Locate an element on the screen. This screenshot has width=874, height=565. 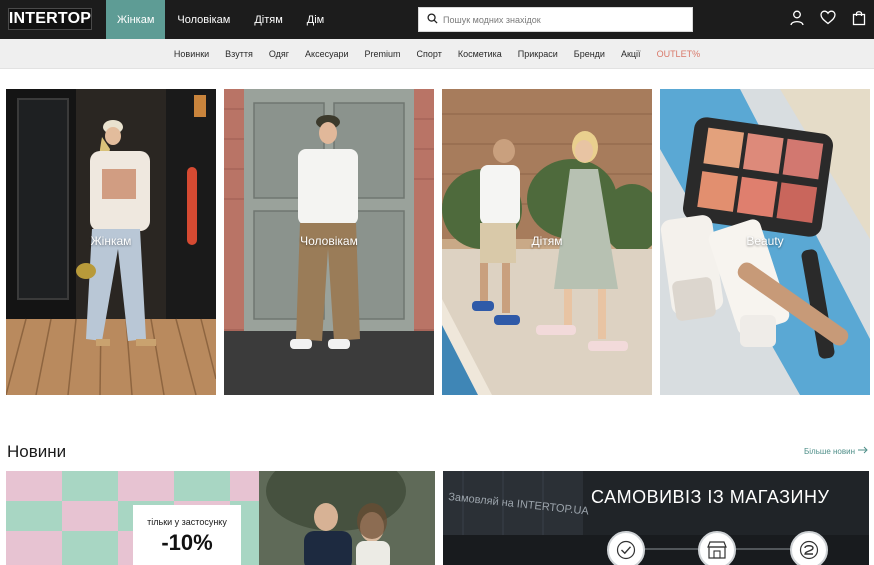
category-jewelry: Прикраси is located at coordinates (538, 54).